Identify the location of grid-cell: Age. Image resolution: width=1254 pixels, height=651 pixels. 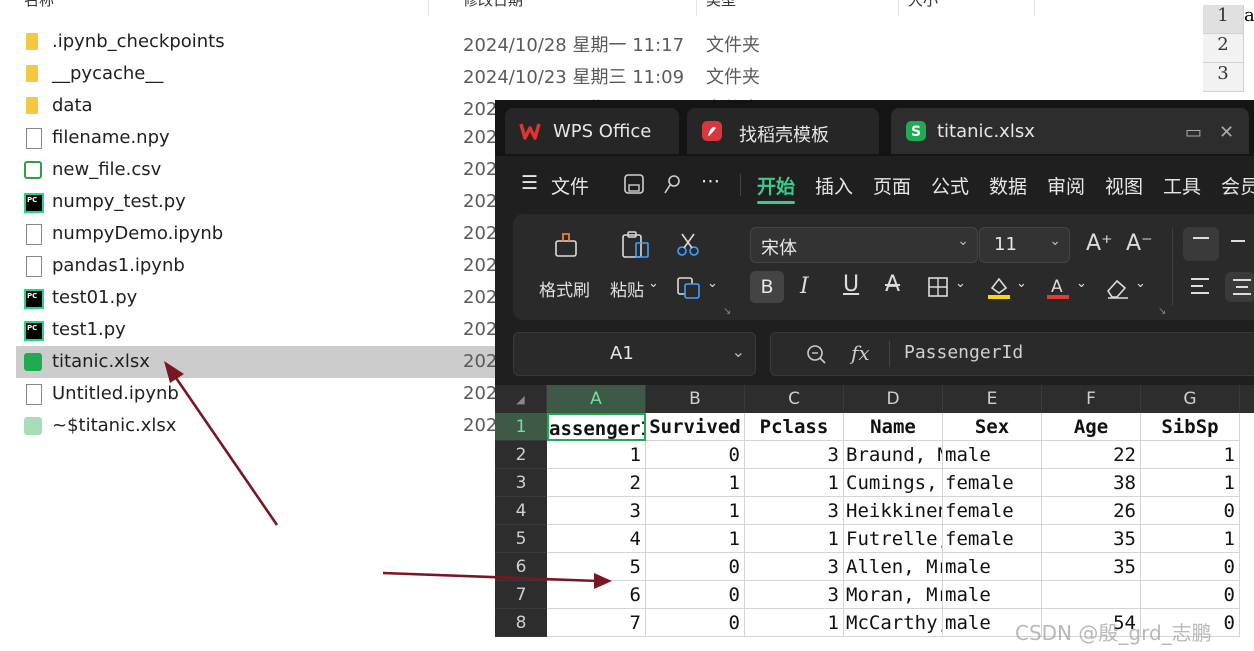
(1091, 427).